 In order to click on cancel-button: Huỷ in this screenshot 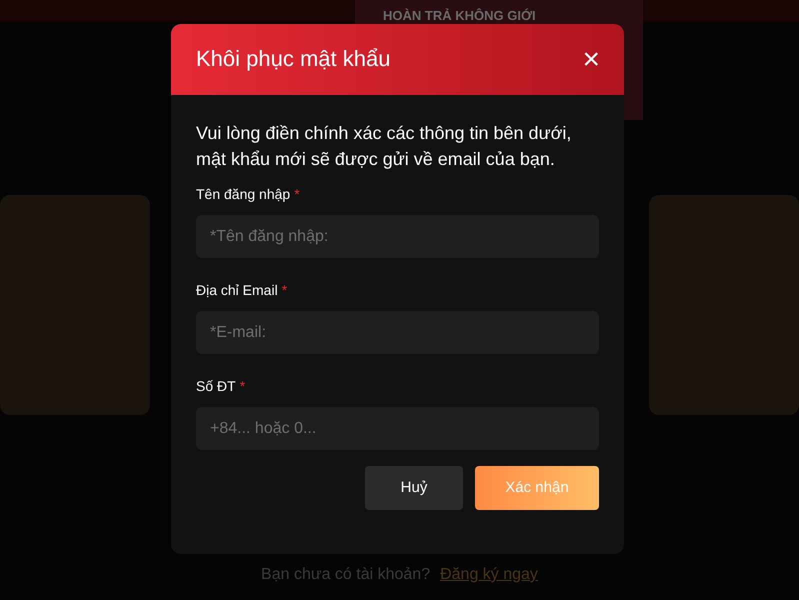, I will do `click(414, 488)`.